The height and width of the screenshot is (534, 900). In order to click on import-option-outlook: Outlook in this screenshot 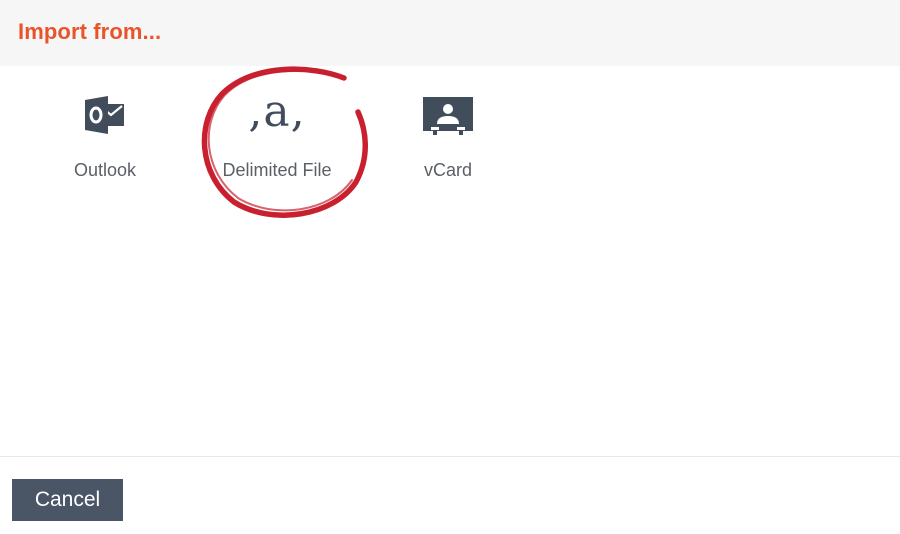, I will do `click(105, 151)`.